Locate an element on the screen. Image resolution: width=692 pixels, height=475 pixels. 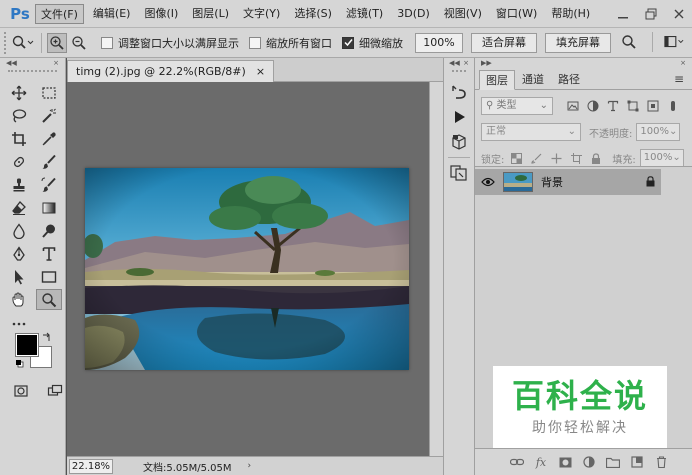
zoom-out-button is located at coordinates (79, 43).